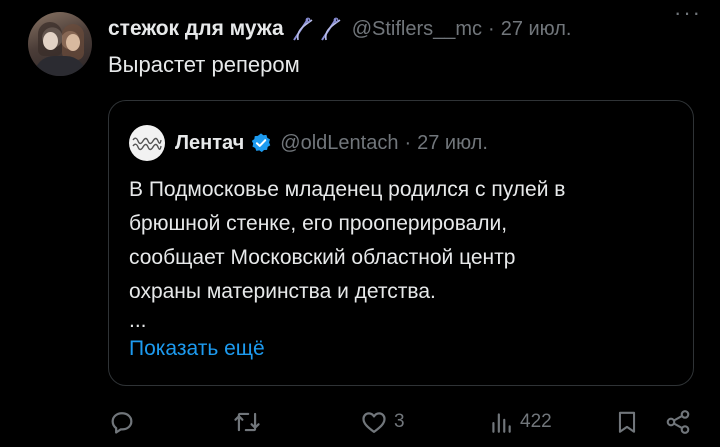  I want to click on quoted-text-line: В Подмосковье младенец родился с пулей в, so click(347, 189).